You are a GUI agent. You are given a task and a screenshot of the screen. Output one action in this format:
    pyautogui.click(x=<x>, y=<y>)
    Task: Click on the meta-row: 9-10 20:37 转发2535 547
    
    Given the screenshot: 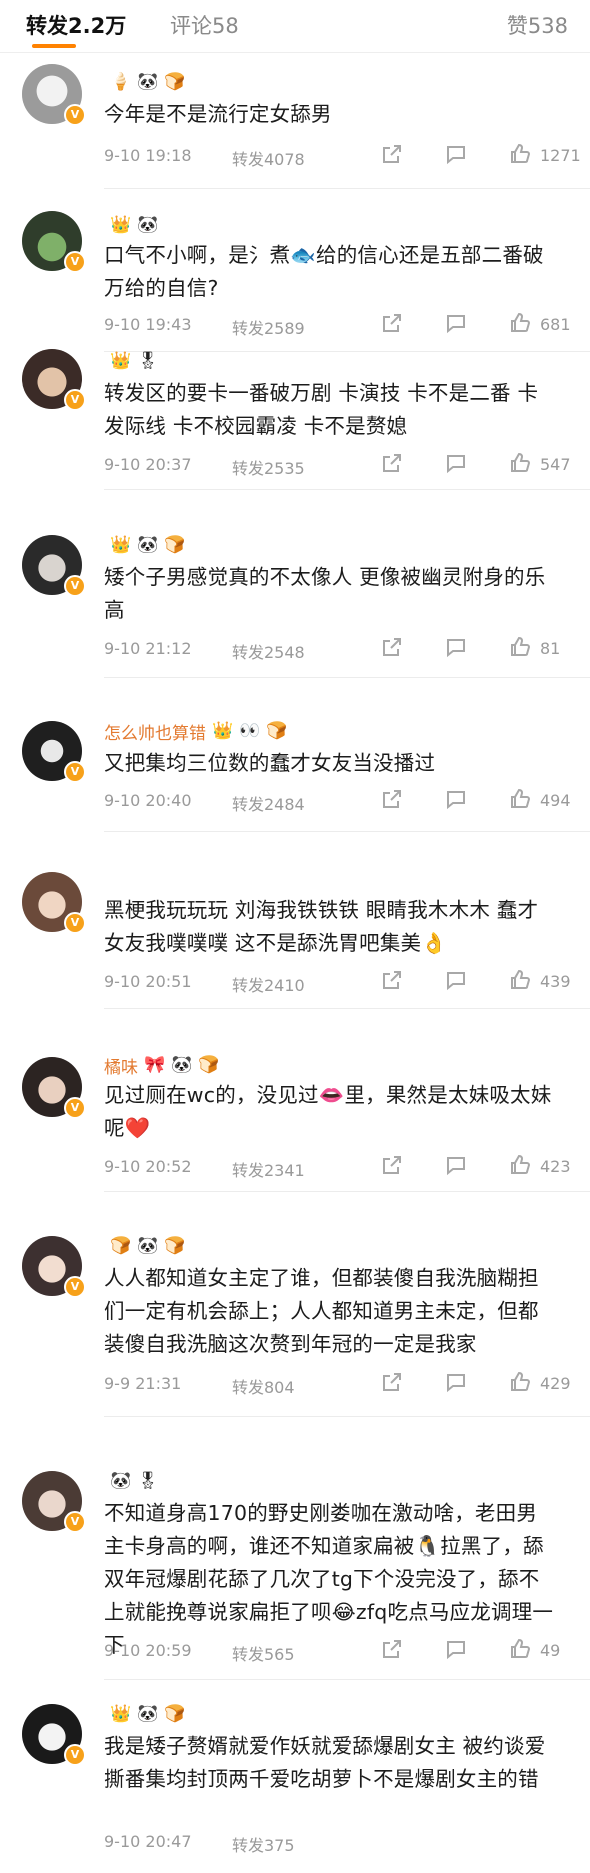 What is the action you would take?
    pyautogui.click(x=338, y=465)
    